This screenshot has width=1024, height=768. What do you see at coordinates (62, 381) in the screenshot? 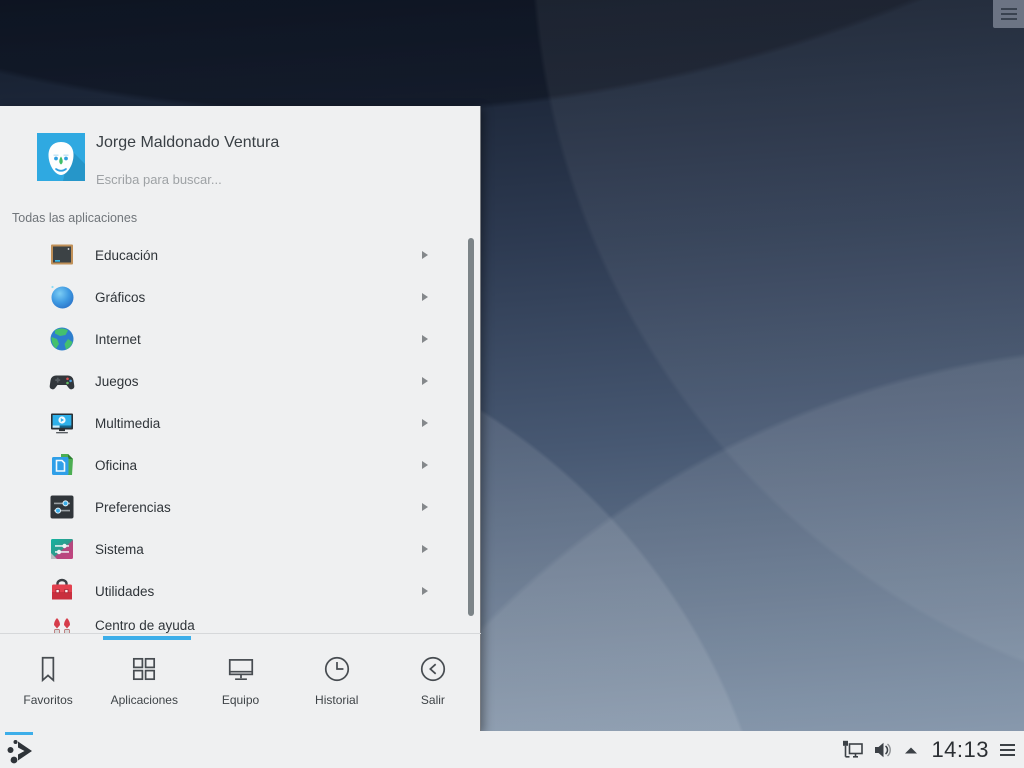
I see `games-icon` at bounding box center [62, 381].